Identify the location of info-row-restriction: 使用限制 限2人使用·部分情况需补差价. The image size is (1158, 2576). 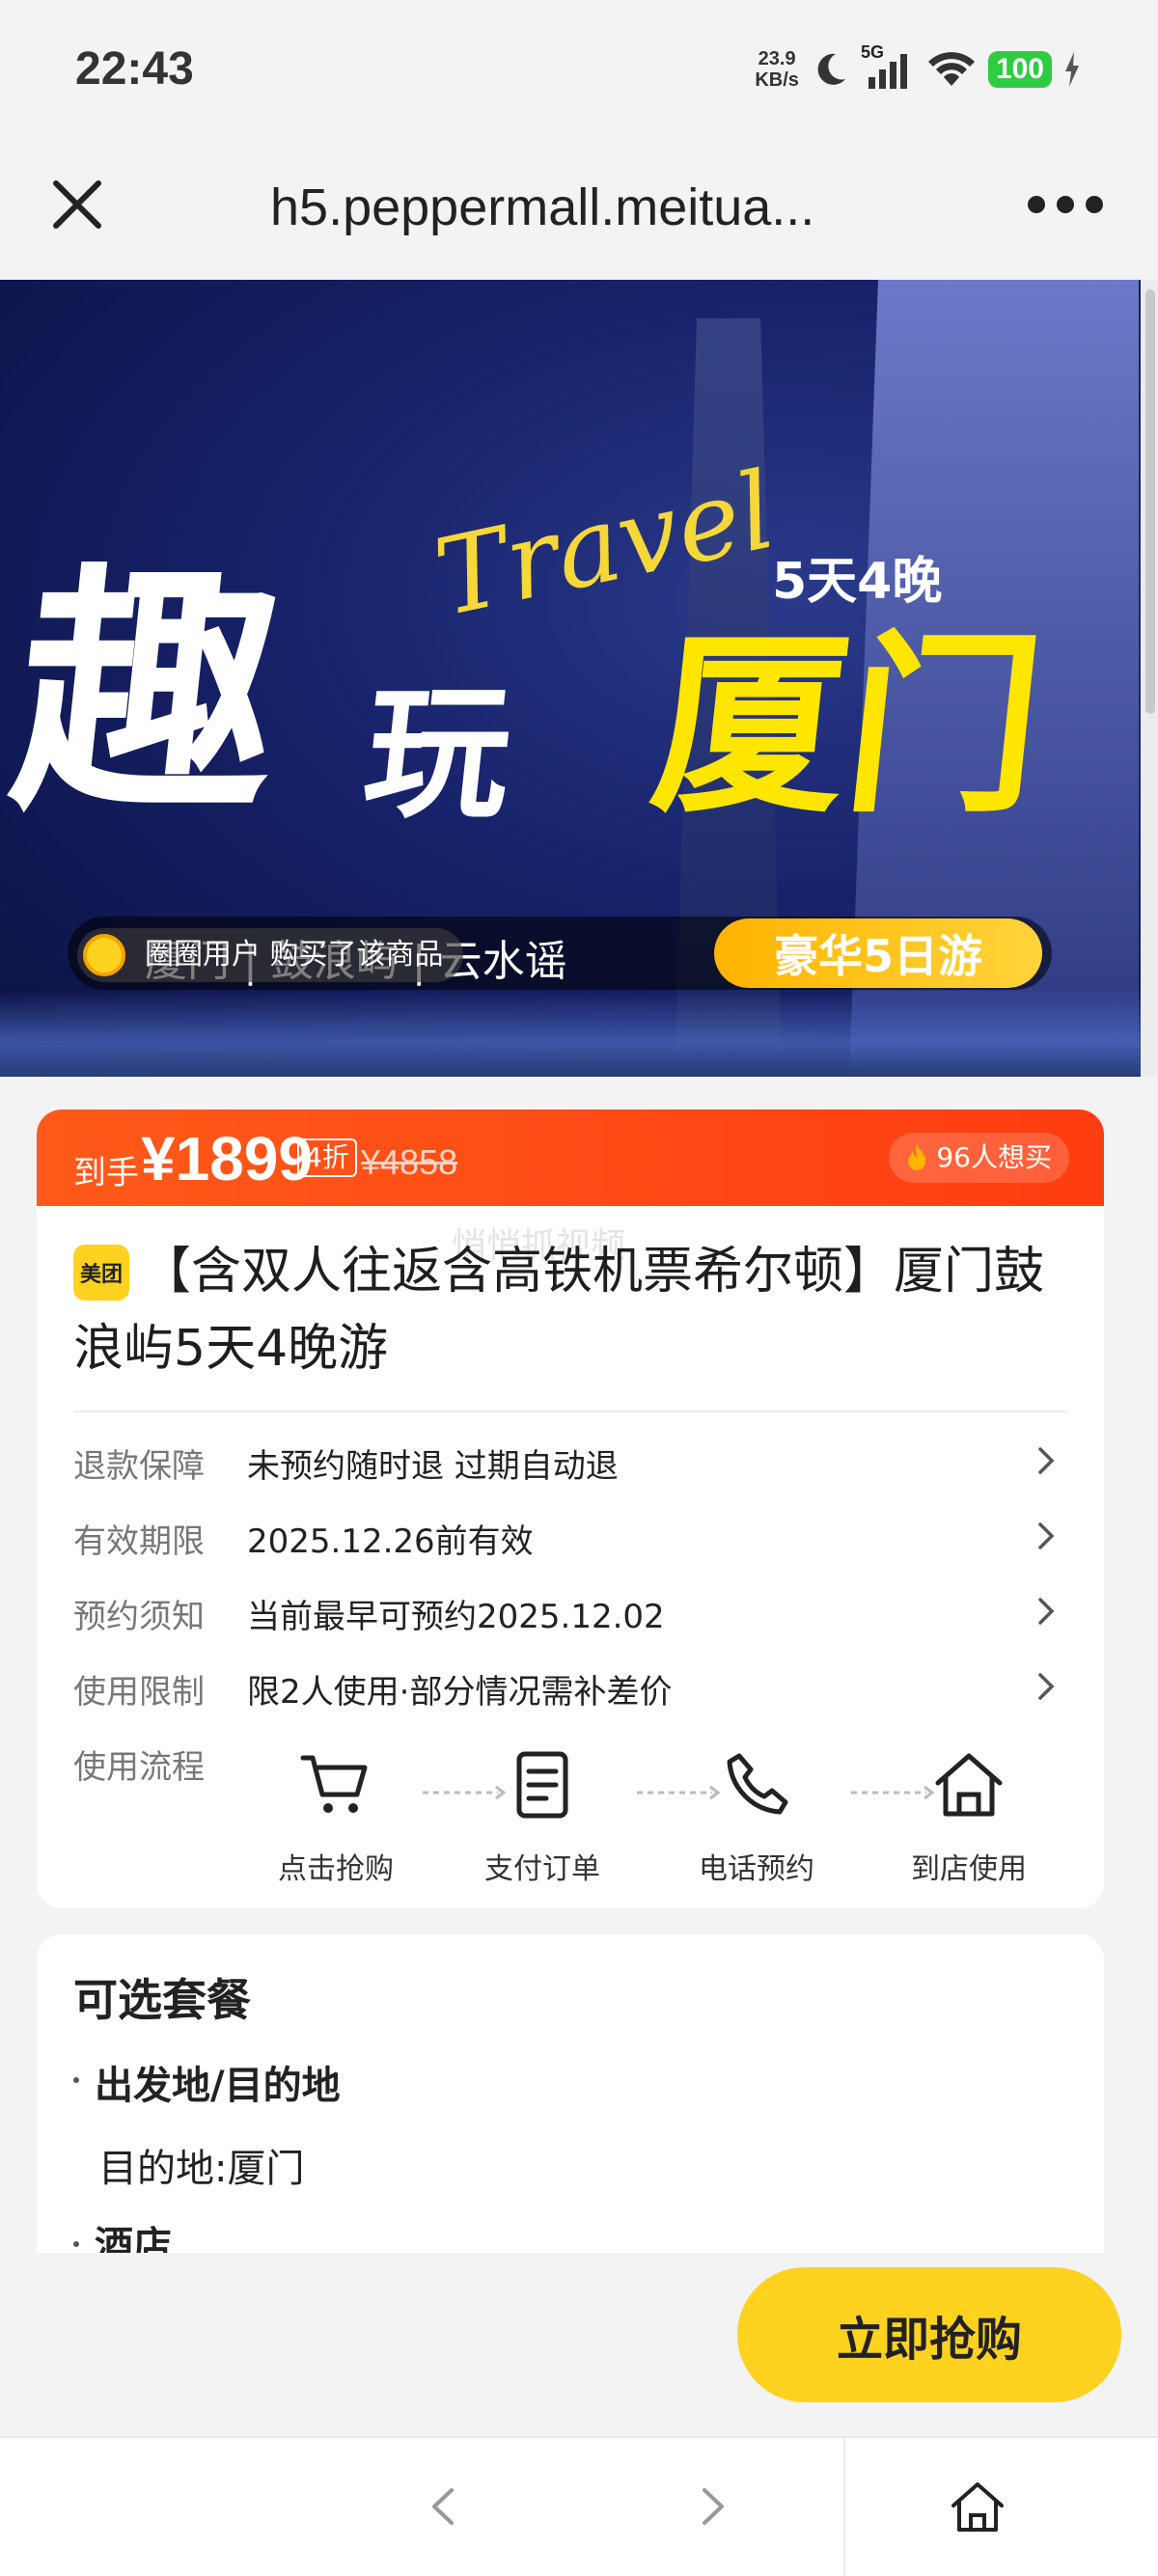
(575, 1687).